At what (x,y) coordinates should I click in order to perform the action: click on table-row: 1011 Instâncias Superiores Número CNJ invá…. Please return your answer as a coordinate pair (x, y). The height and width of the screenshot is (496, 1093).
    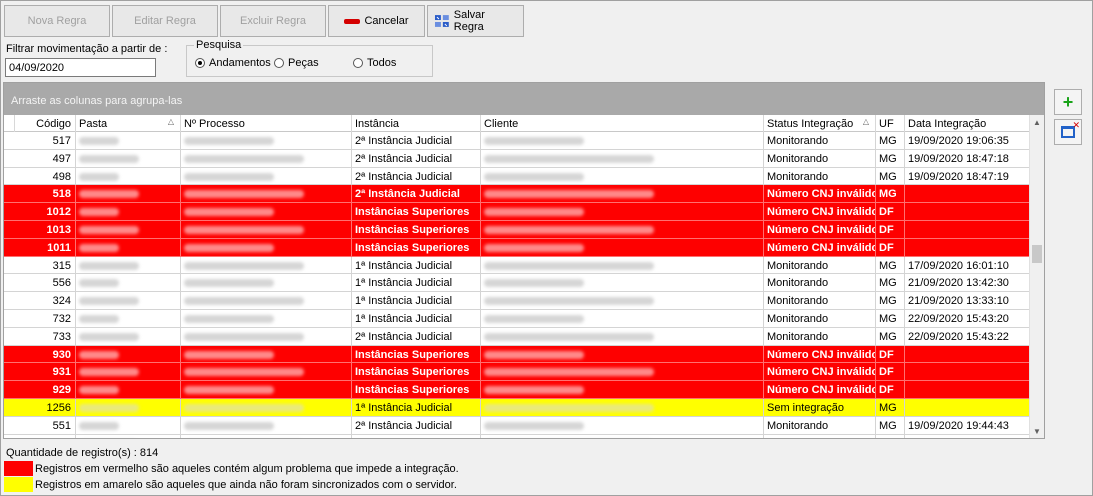
    Looking at the image, I should click on (517, 247).